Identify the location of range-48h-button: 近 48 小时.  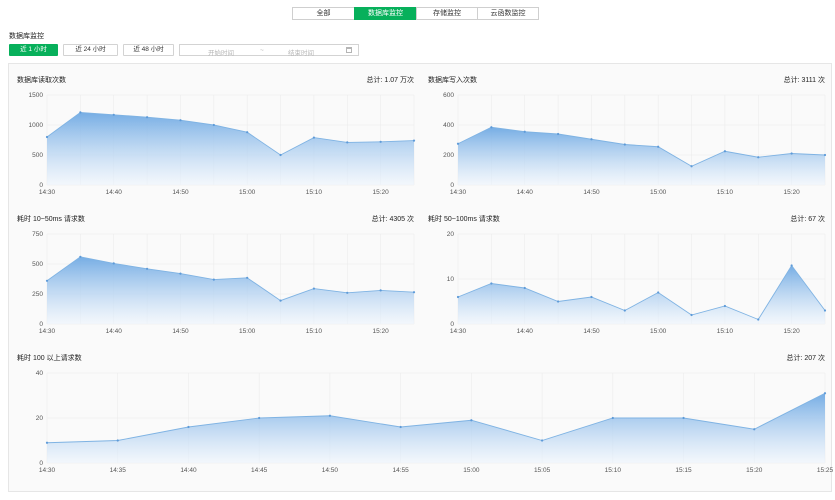
(148, 50).